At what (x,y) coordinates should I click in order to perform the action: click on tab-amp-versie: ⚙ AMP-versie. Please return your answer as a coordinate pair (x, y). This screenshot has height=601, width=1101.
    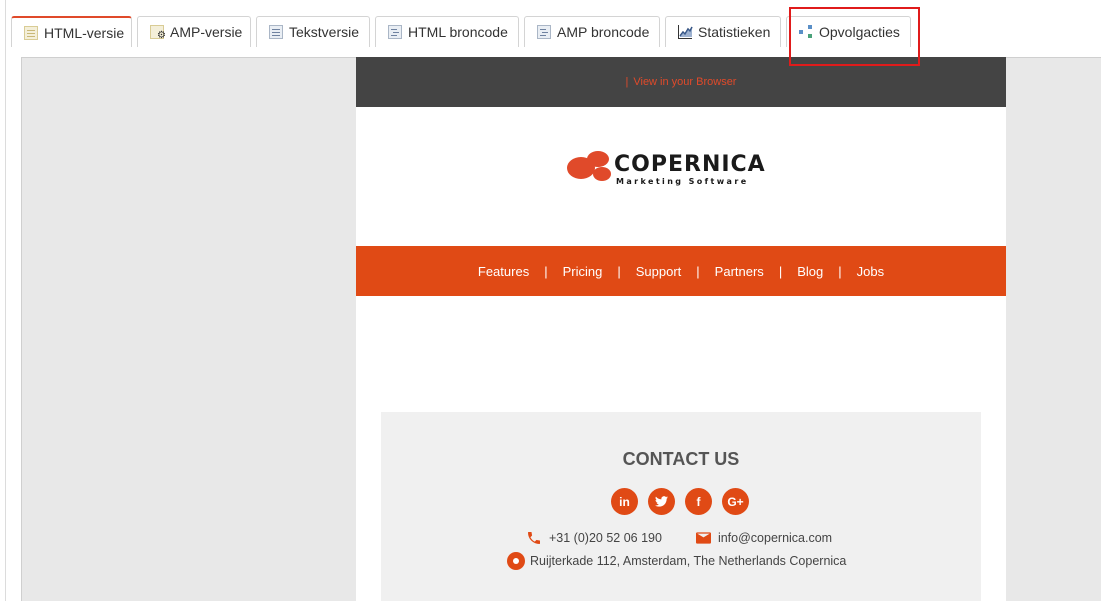
    Looking at the image, I should click on (194, 31).